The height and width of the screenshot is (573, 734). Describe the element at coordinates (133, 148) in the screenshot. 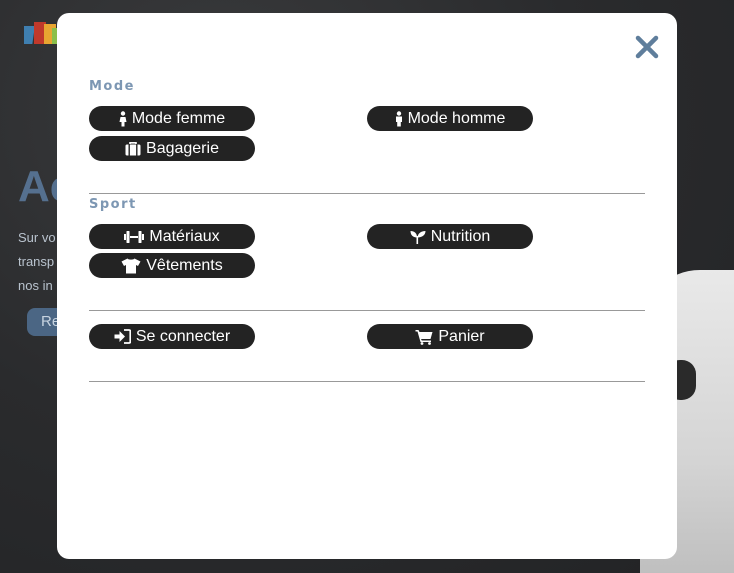

I see `suitcase-icon` at that location.